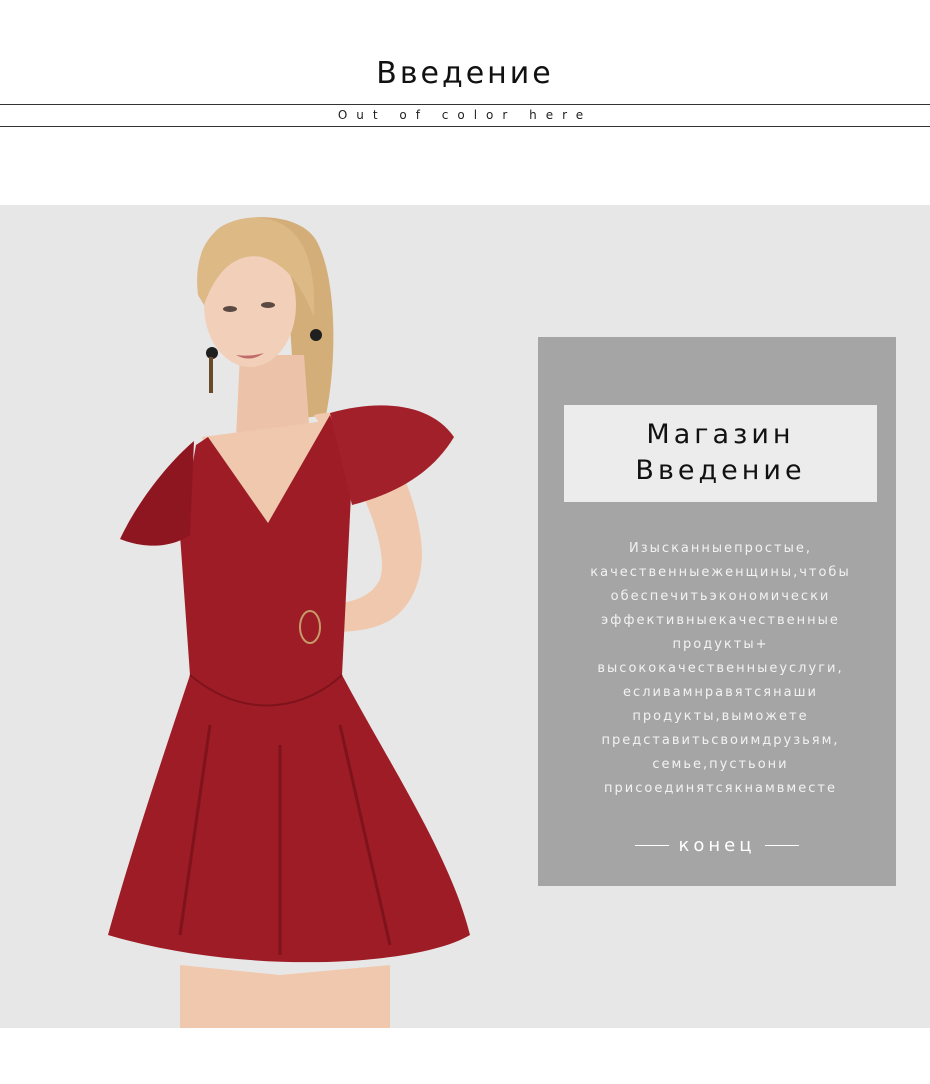 The width and height of the screenshot is (930, 1084). What do you see at coordinates (285, 996) in the screenshot?
I see `model-legs` at bounding box center [285, 996].